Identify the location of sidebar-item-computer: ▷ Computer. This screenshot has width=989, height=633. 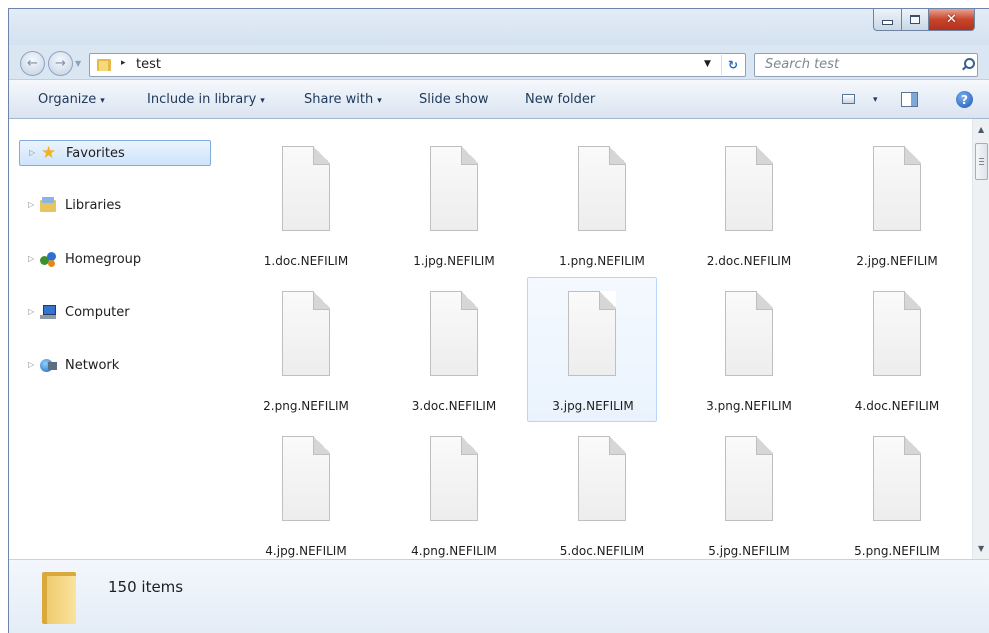
(115, 313).